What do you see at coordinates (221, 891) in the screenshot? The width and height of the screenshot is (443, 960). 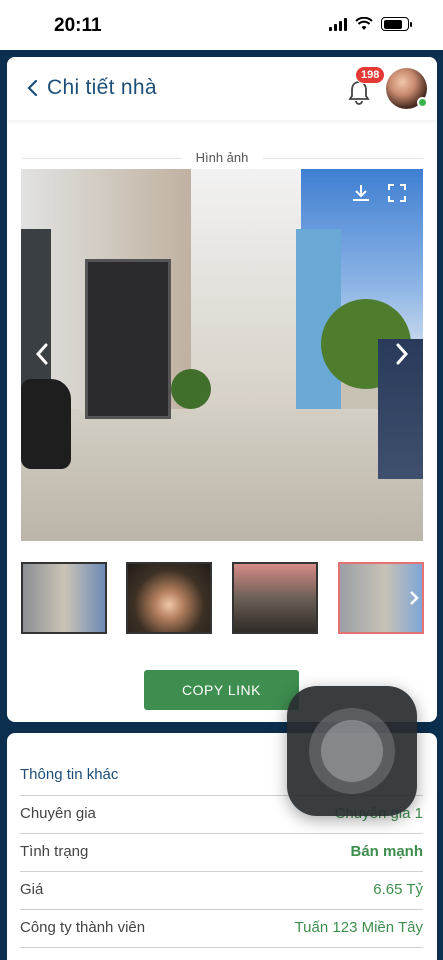 I see `info-row: Giá 6.65 Tỷ` at bounding box center [221, 891].